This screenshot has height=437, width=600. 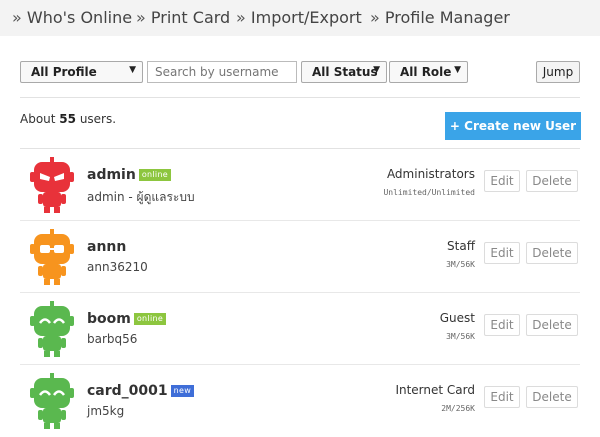 I want to click on divider, so click(x=300, y=97).